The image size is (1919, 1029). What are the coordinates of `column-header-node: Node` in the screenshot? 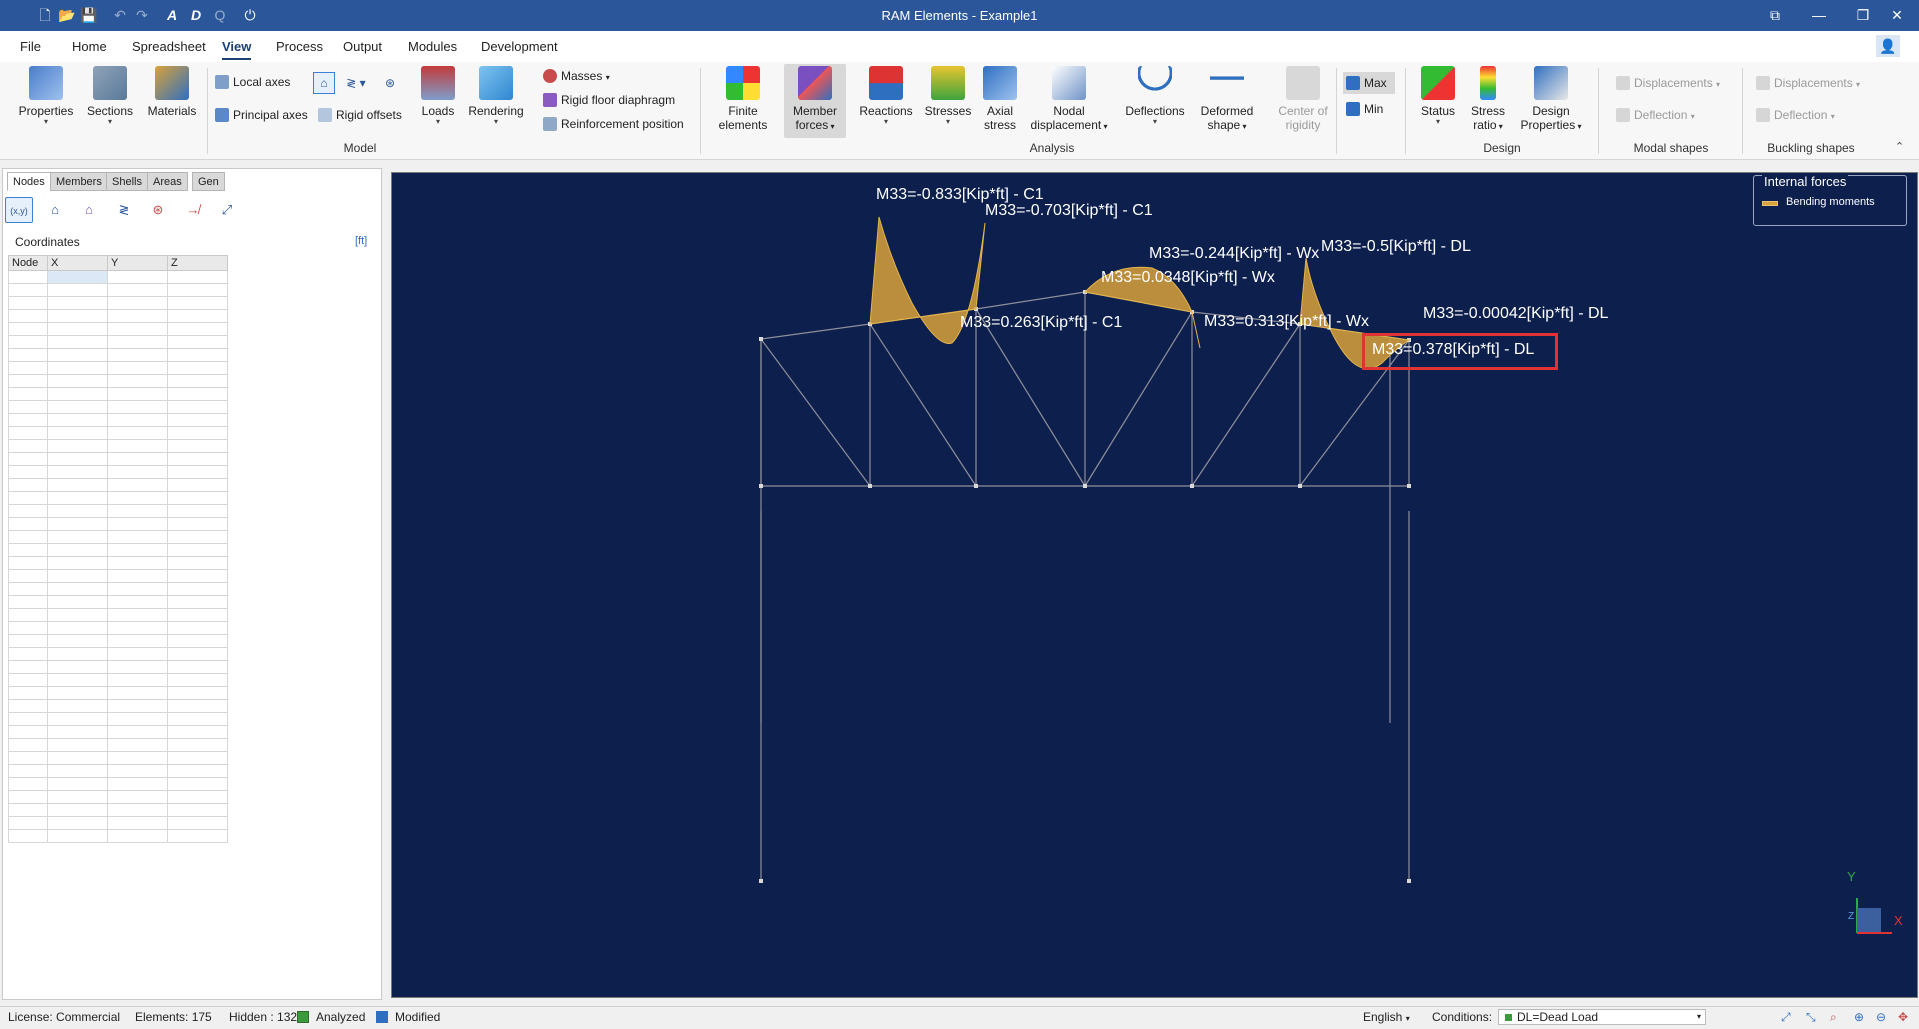 It's located at (28, 263).